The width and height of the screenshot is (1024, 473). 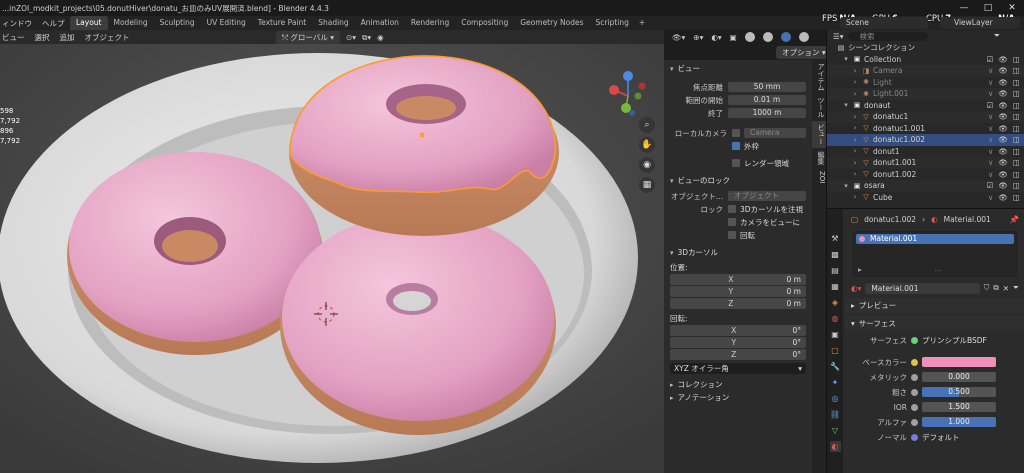 What do you see at coordinates (67, 37) in the screenshot?
I see `menu-add: 追加` at bounding box center [67, 37].